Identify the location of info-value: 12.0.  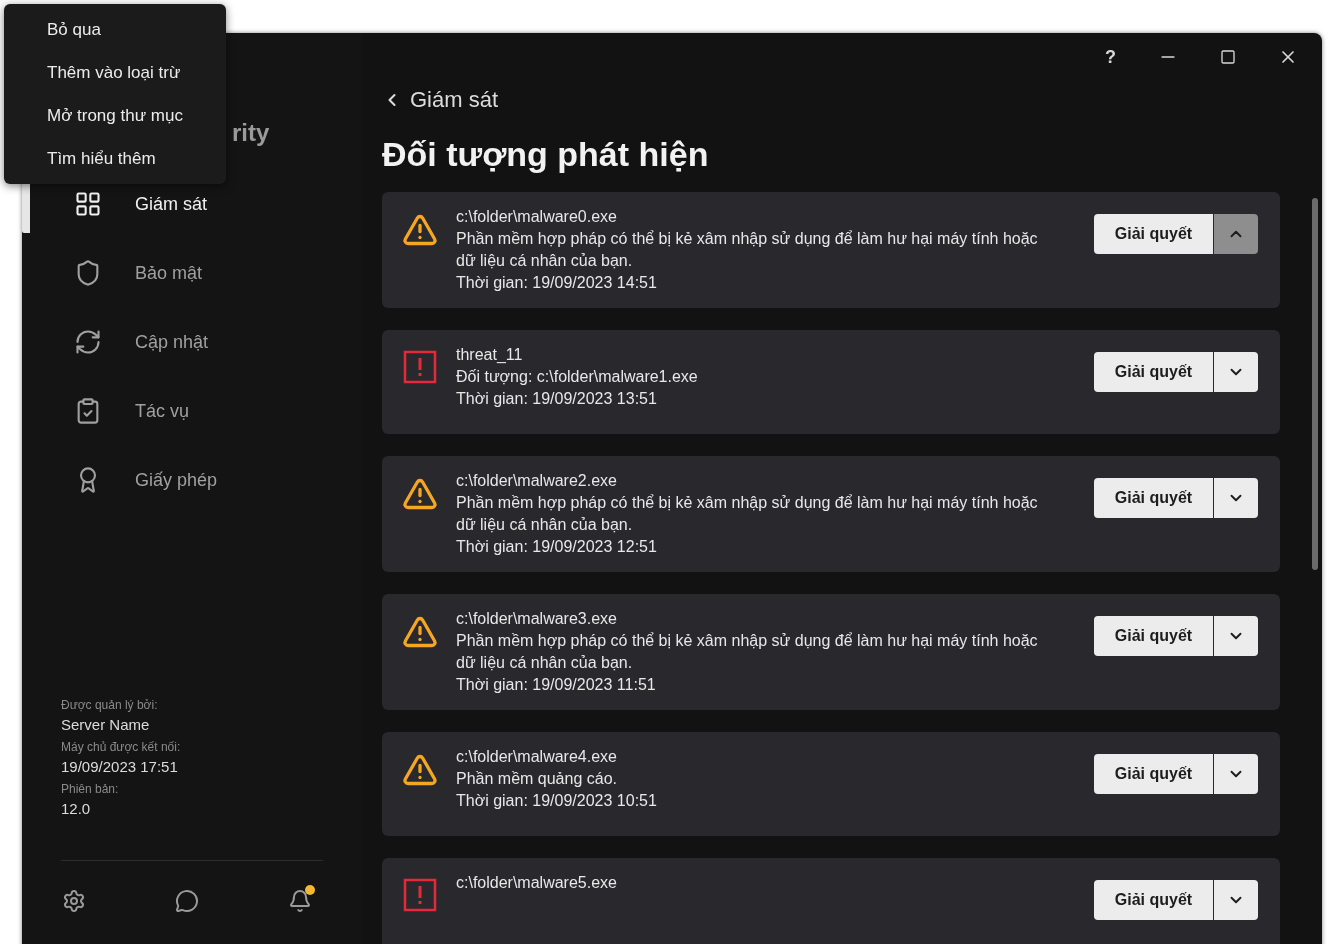
(76, 809).